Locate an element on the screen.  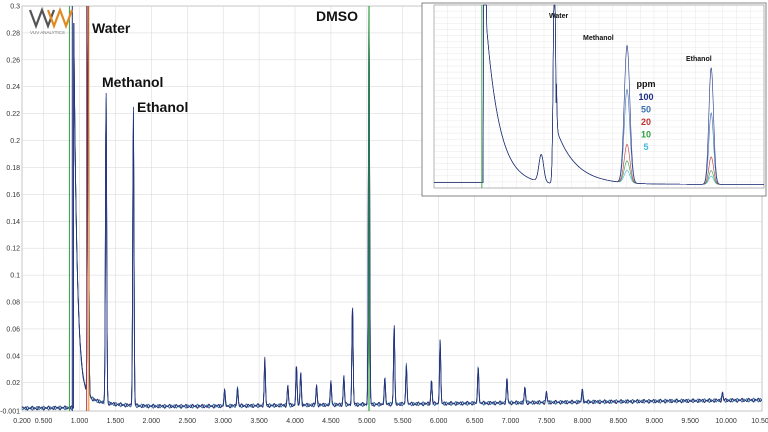
peak-label: Methanol is located at coordinates (132, 82).